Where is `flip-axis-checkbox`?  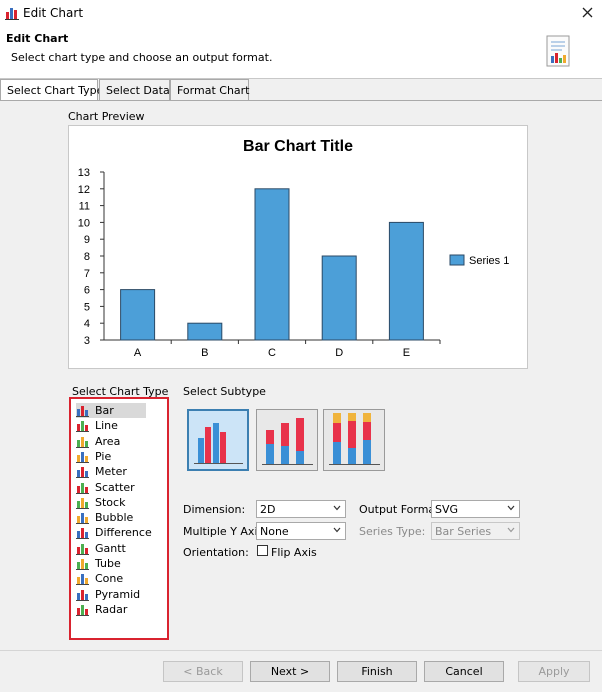
flip-axis-checkbox is located at coordinates (262, 550).